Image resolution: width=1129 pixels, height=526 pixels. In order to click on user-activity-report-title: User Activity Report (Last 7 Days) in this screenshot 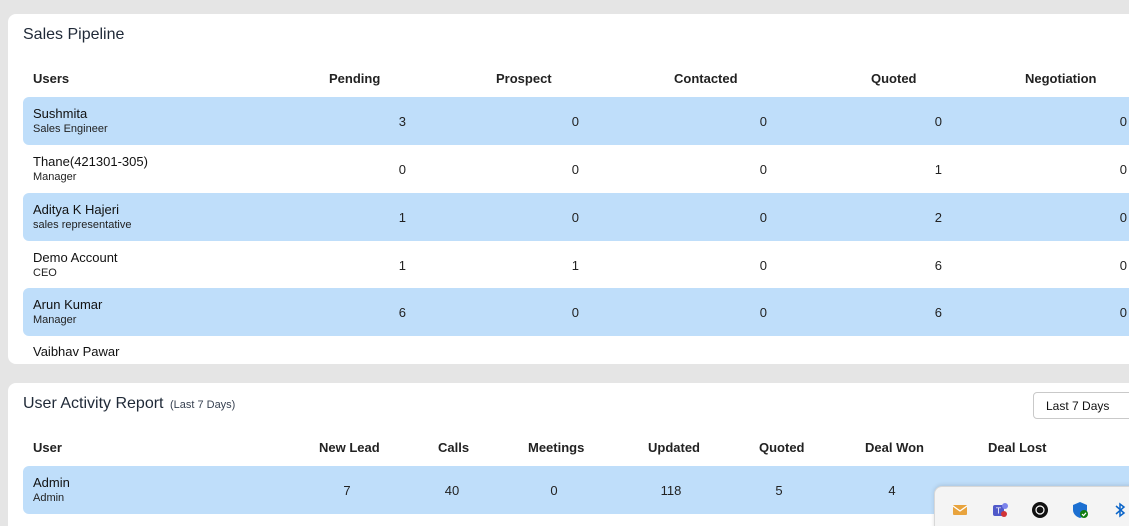, I will do `click(129, 404)`.